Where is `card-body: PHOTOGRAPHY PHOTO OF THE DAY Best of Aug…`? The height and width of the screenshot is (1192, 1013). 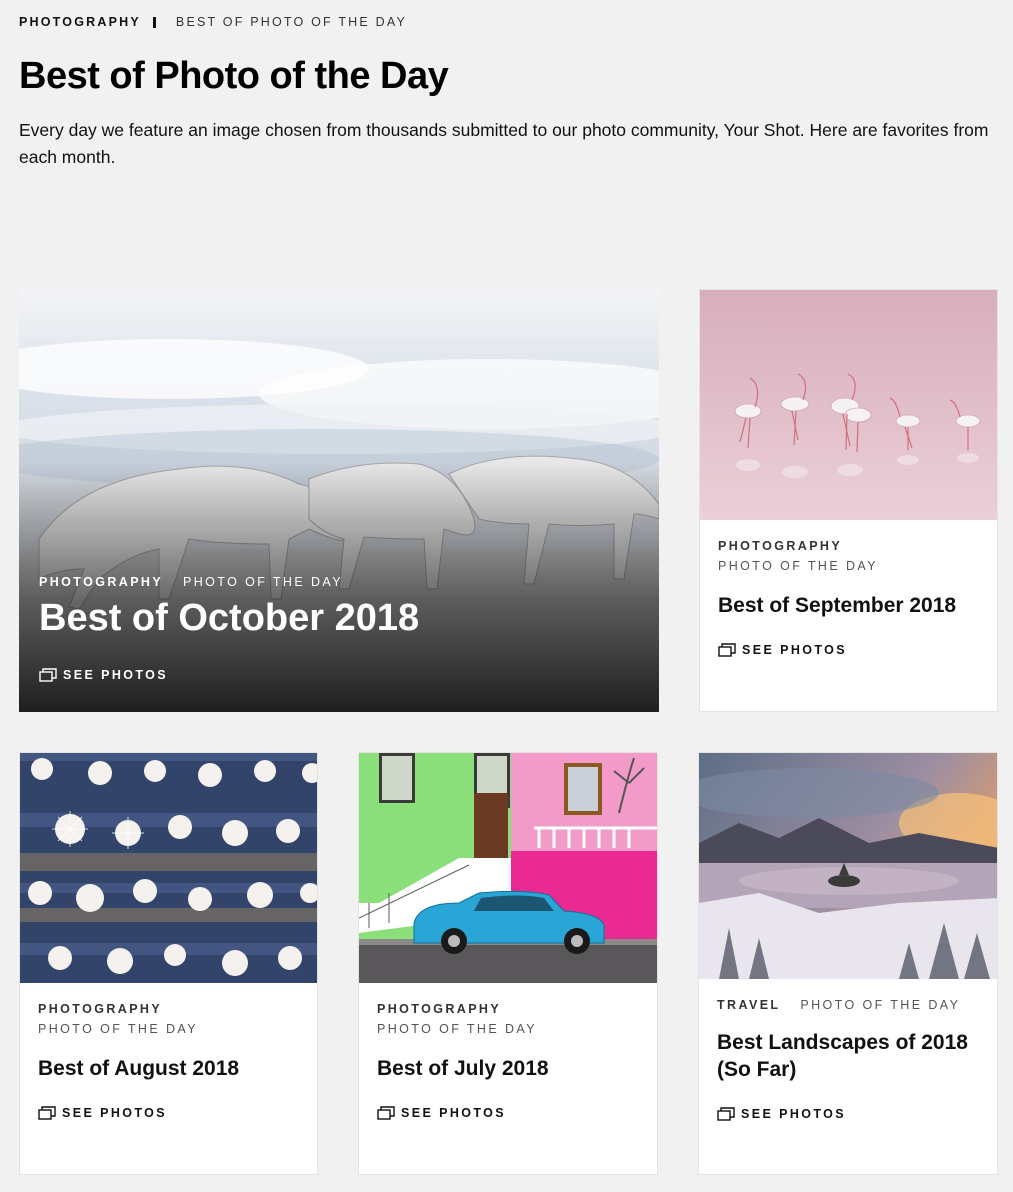 card-body: PHOTOGRAPHY PHOTO OF THE DAY Best of Aug… is located at coordinates (170, 1059).